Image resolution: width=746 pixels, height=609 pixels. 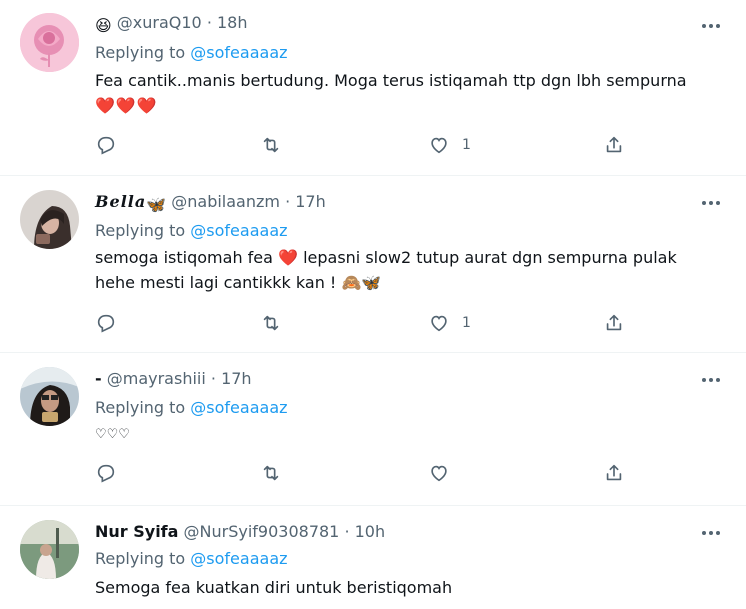 What do you see at coordinates (262, 531) in the screenshot?
I see `user-handle: @NurSyif90308781` at bounding box center [262, 531].